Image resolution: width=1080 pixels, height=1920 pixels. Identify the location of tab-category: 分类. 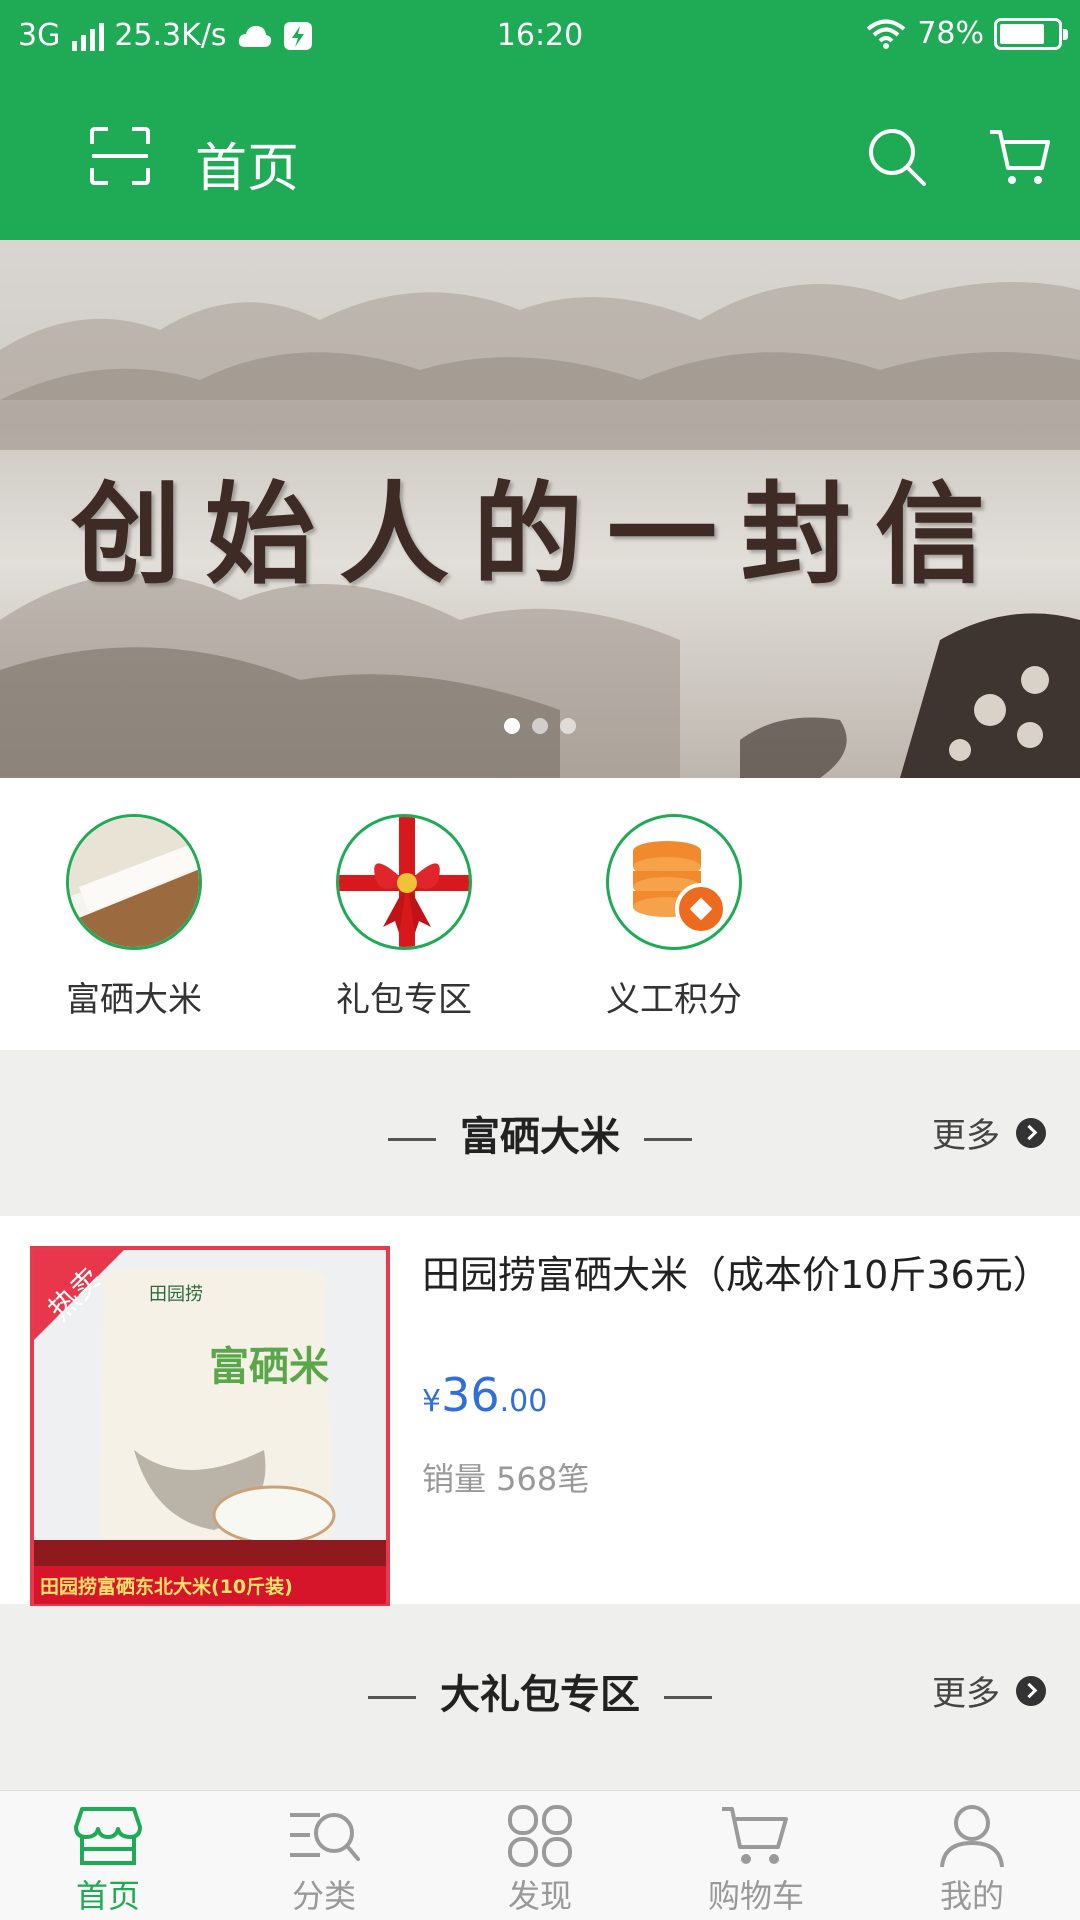
(324, 1855).